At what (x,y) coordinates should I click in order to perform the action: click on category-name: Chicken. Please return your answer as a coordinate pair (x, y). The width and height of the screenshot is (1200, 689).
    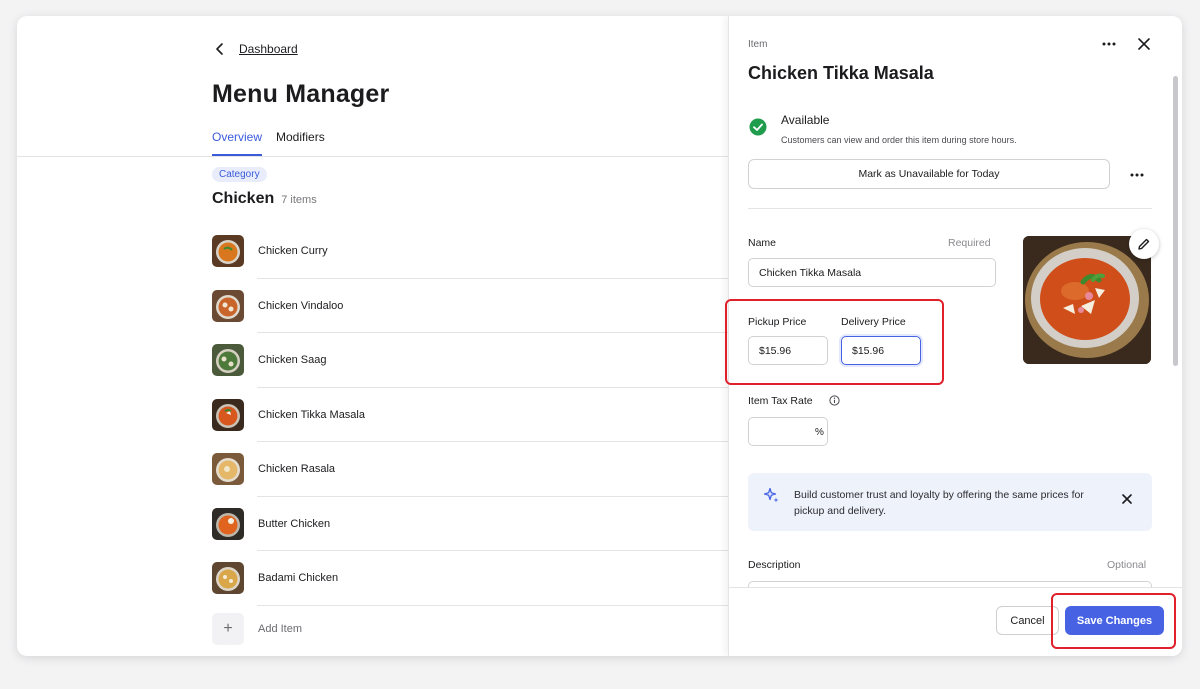
    Looking at the image, I should click on (243, 198).